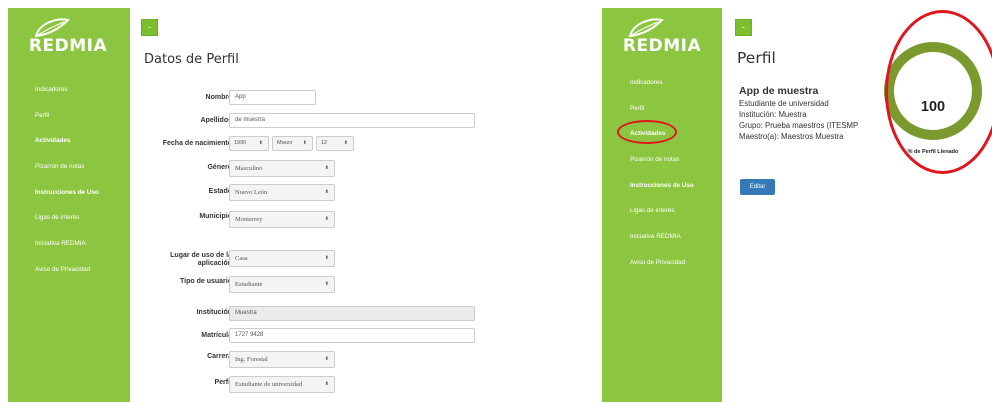 This screenshot has width=992, height=402. Describe the element at coordinates (249, 219) in the screenshot. I see `municipio-value: Monterrey` at that location.